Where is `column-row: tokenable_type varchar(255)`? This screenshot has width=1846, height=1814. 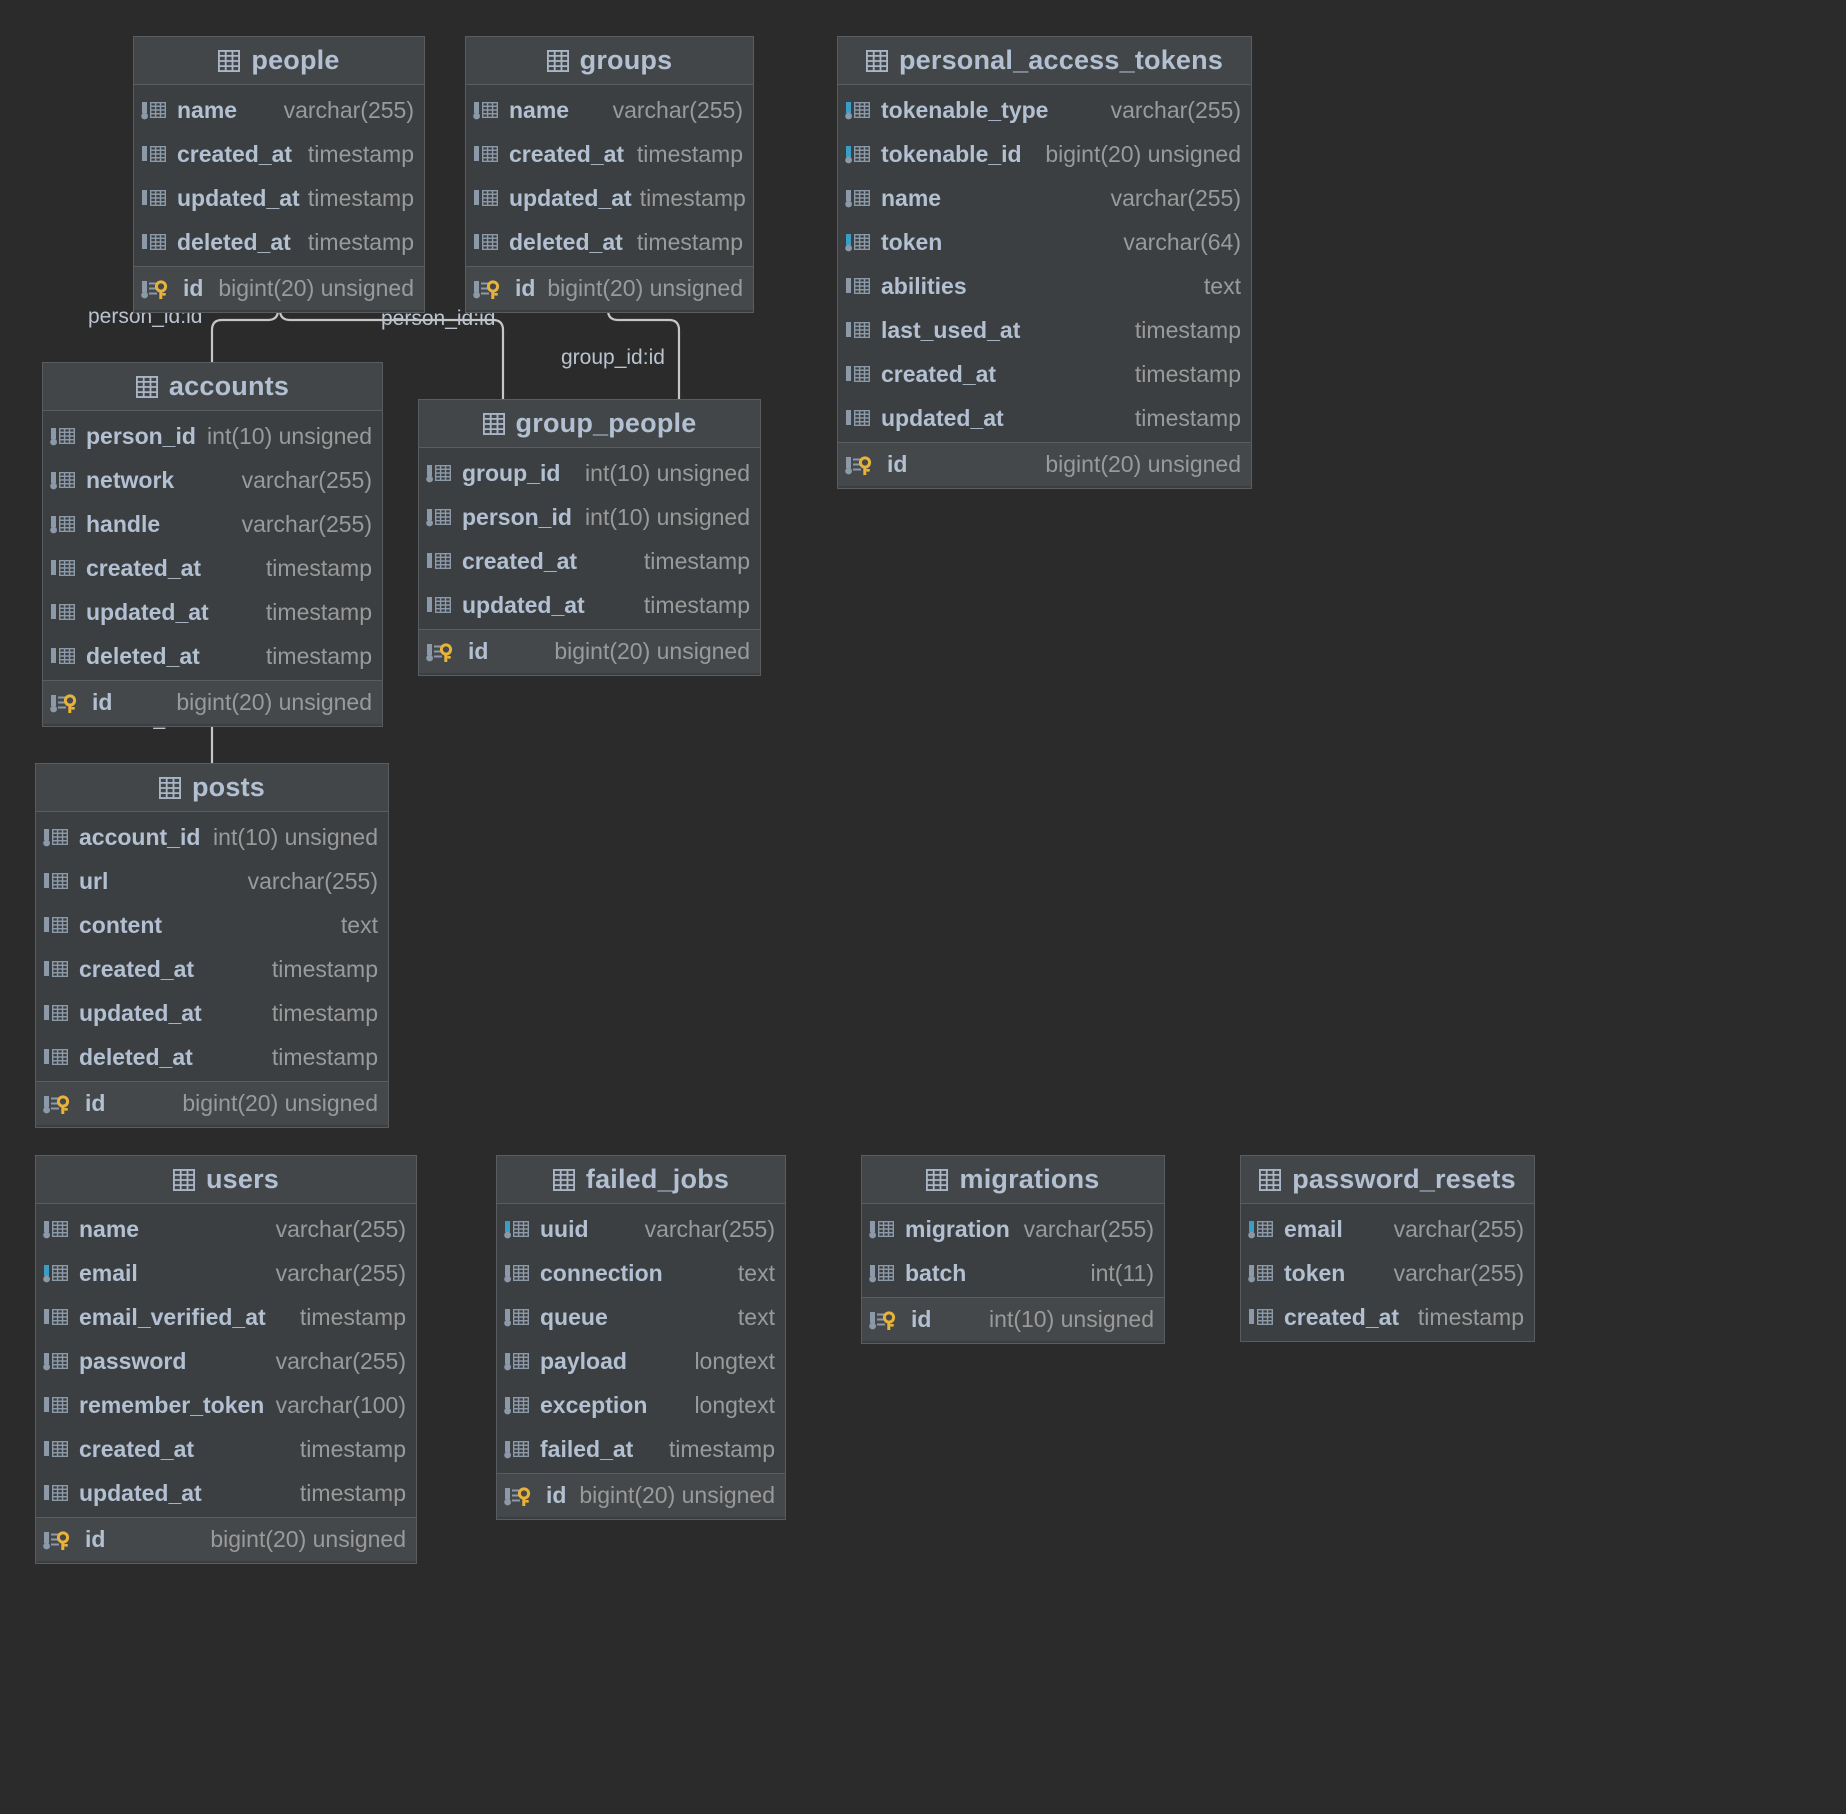
column-row: tokenable_type varchar(255) is located at coordinates (1044, 110).